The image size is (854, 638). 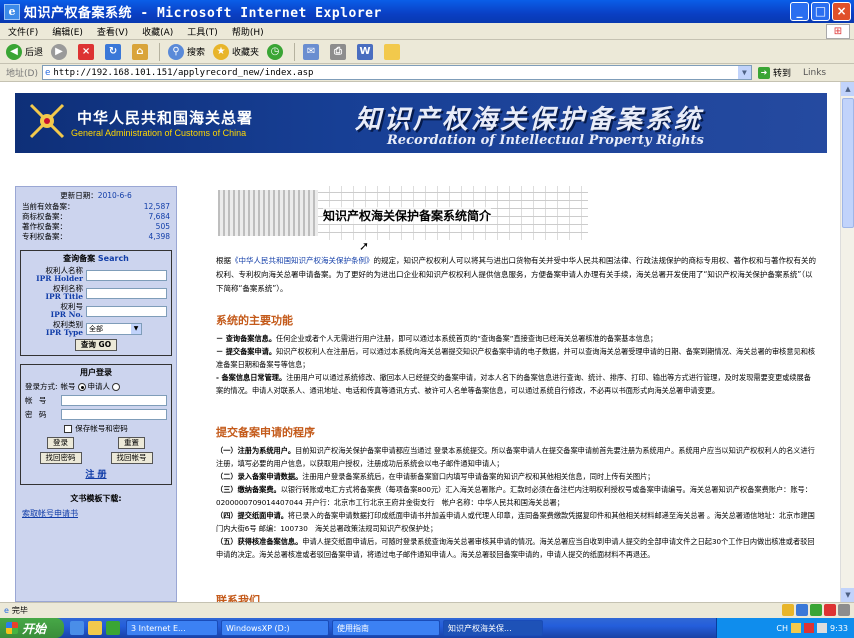 I want to click on mail-button: ✉, so click(x=312, y=51).